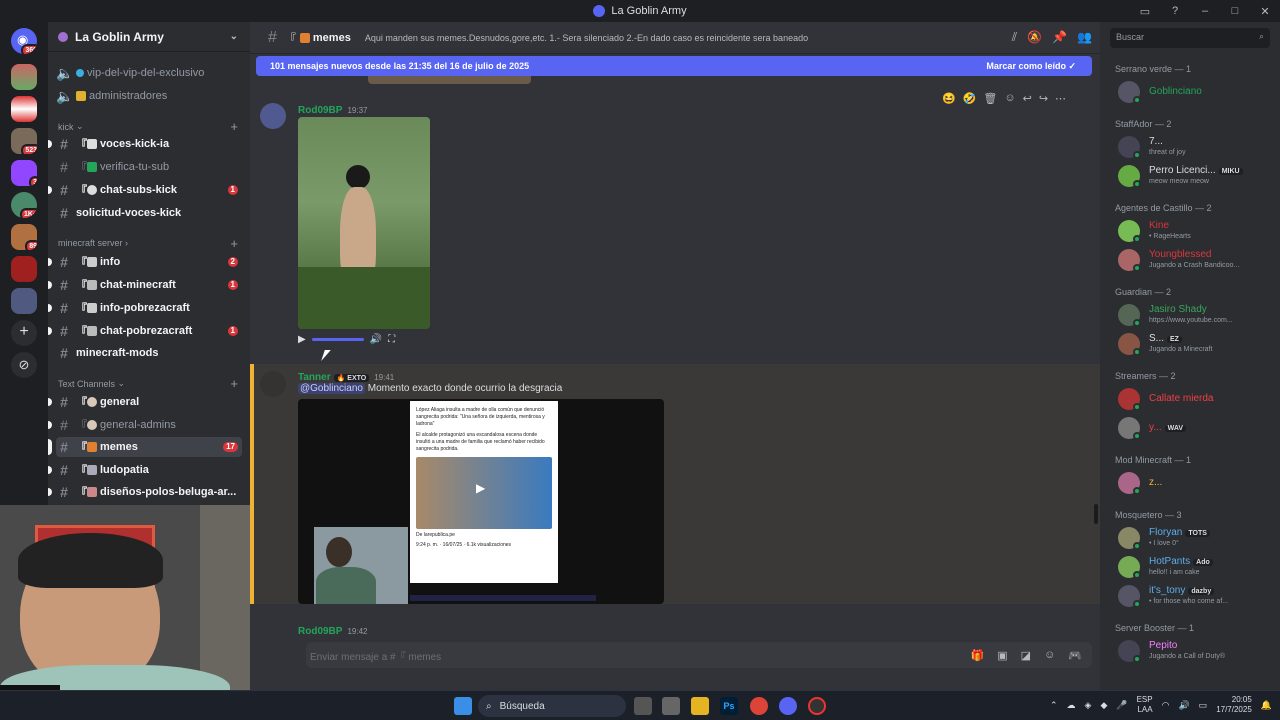 This screenshot has width=1280, height=720. Describe the element at coordinates (24, 173) in the screenshot. I see `server-icon: 3` at that location.